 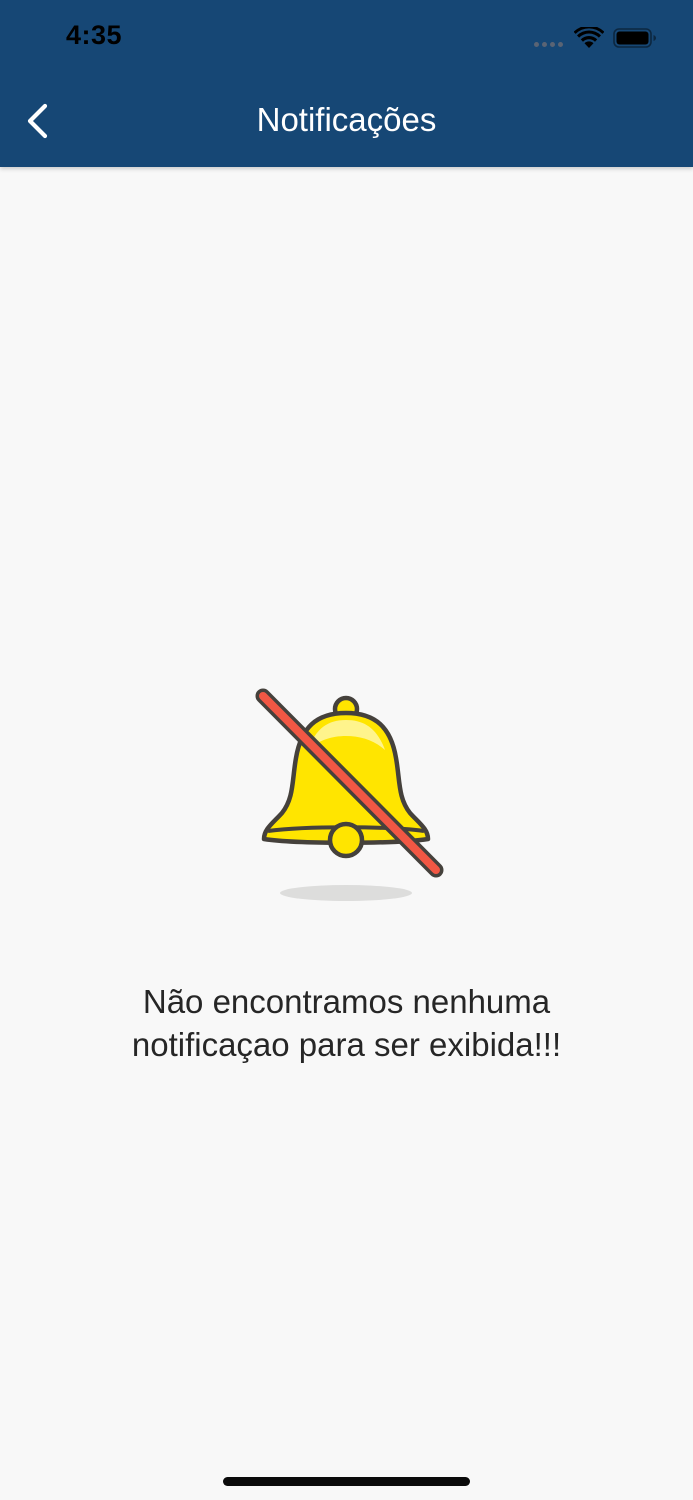 I want to click on app-header: 4:35 Notificações, so click(x=346, y=83).